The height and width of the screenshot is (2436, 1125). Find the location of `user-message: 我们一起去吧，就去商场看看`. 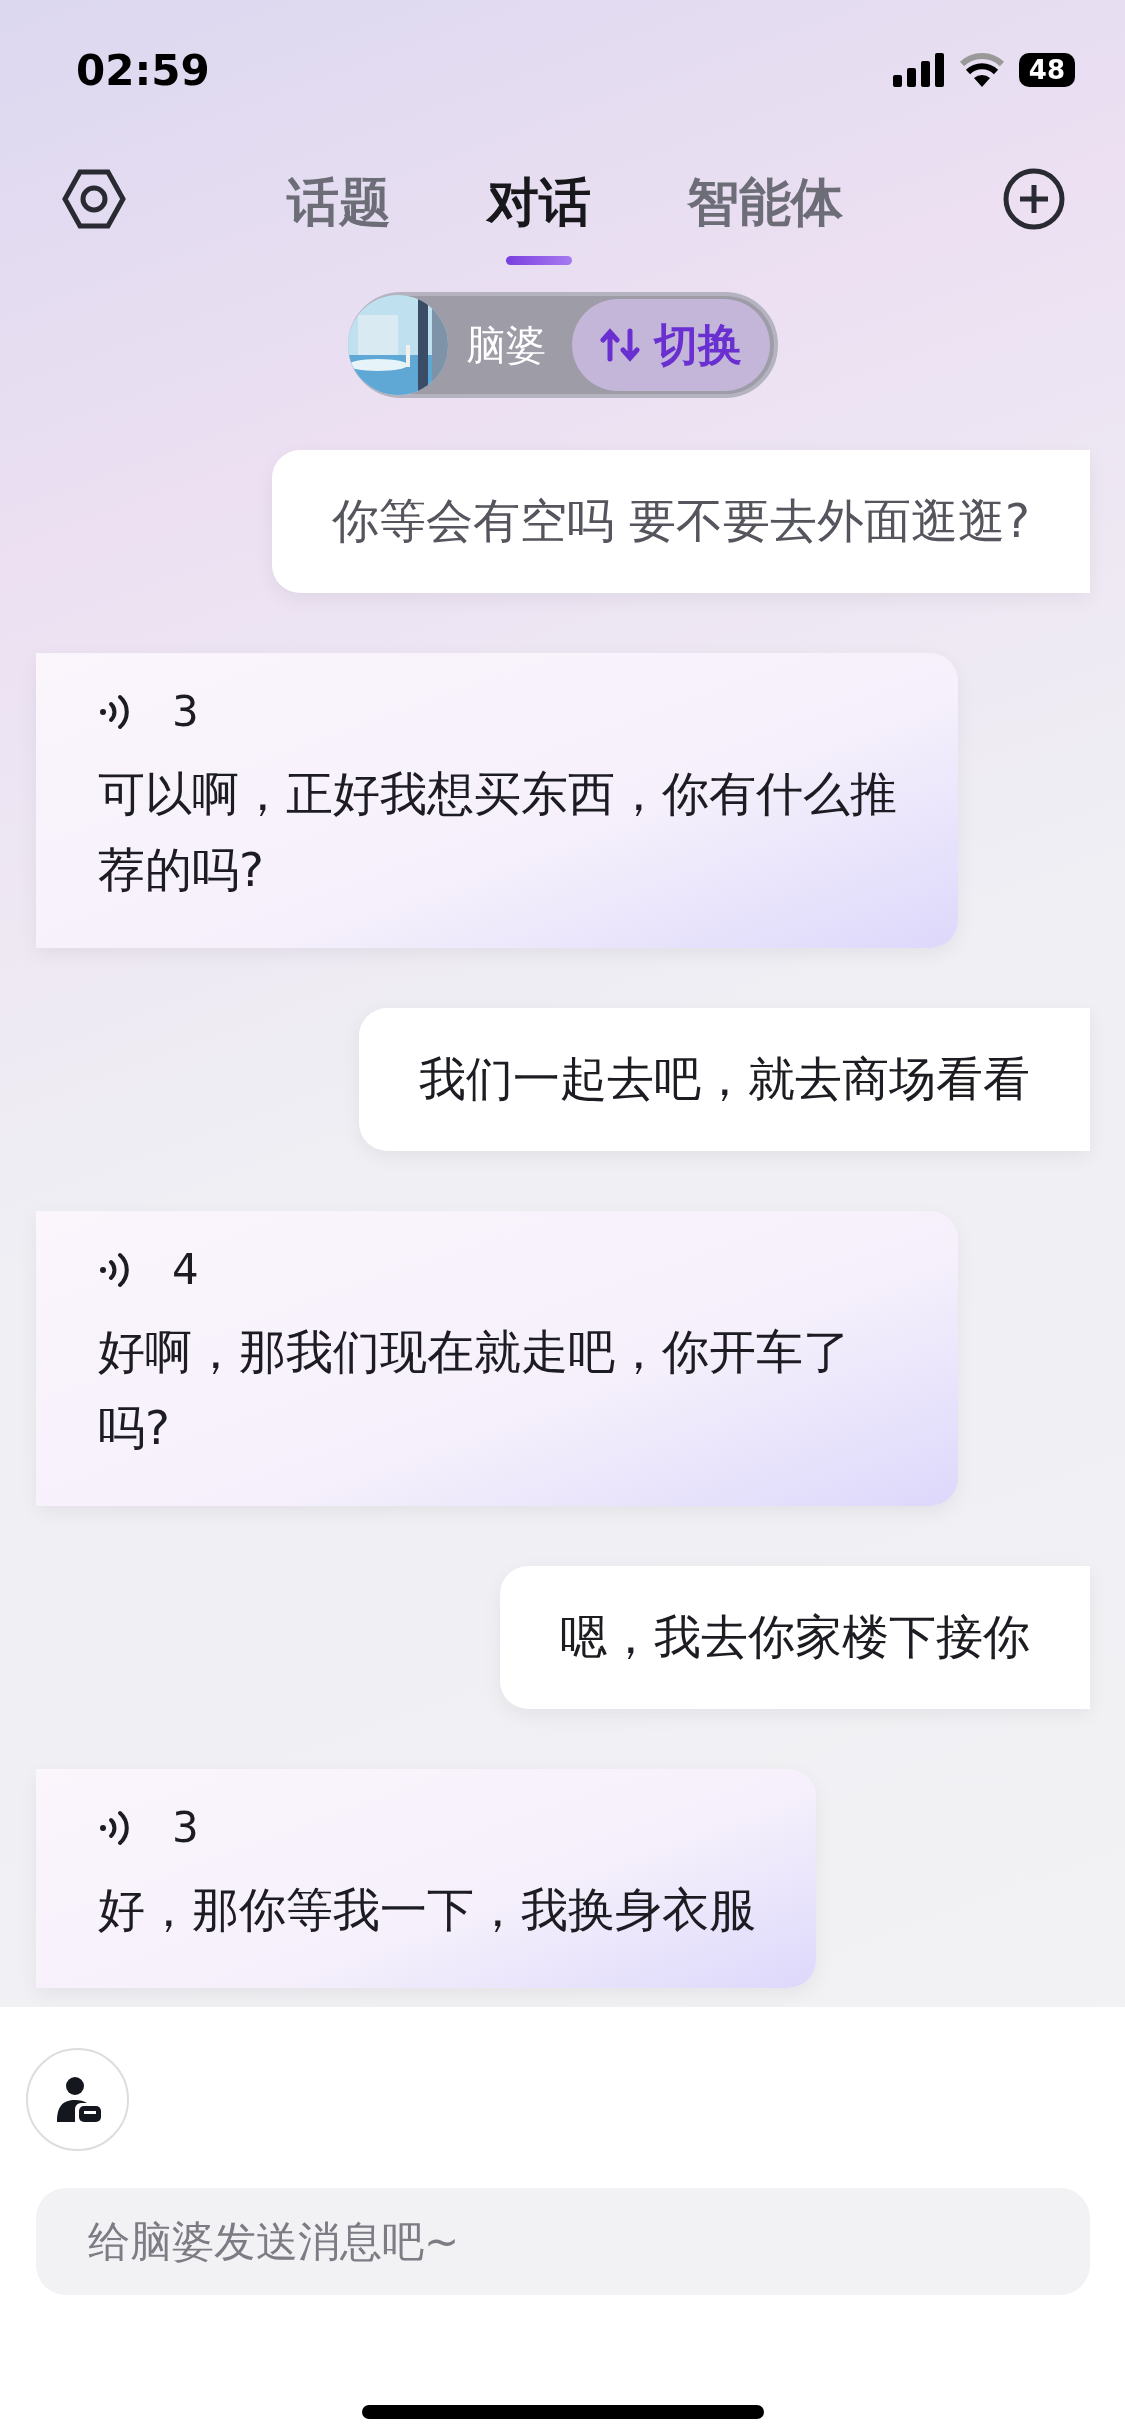

user-message: 我们一起去吧，就去商场看看 is located at coordinates (724, 1079).